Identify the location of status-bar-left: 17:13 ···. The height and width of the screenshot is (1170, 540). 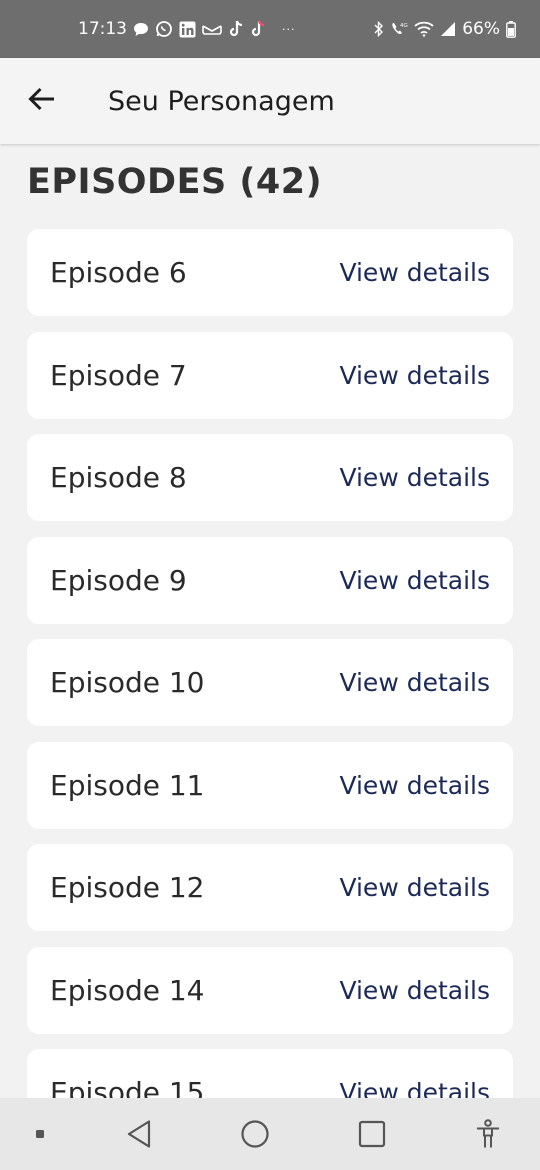
(187, 29).